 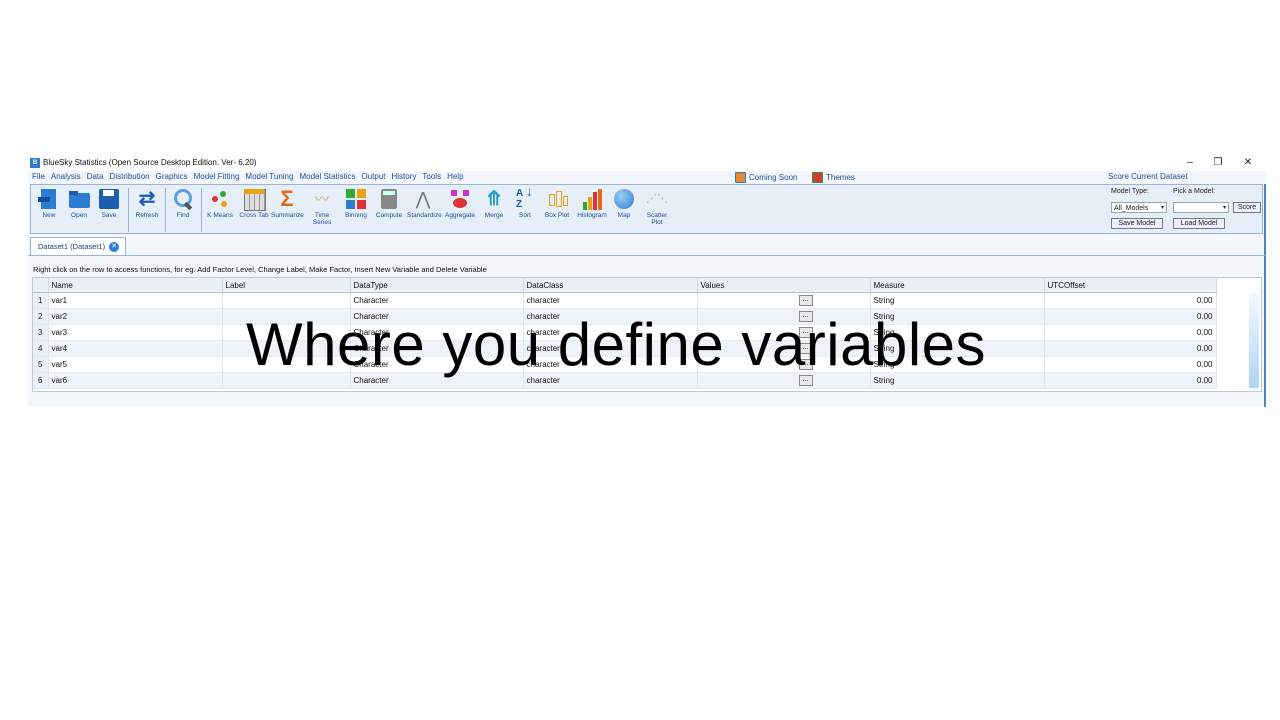 I want to click on crosstab-label: Cross Tab, so click(x=254, y=215).